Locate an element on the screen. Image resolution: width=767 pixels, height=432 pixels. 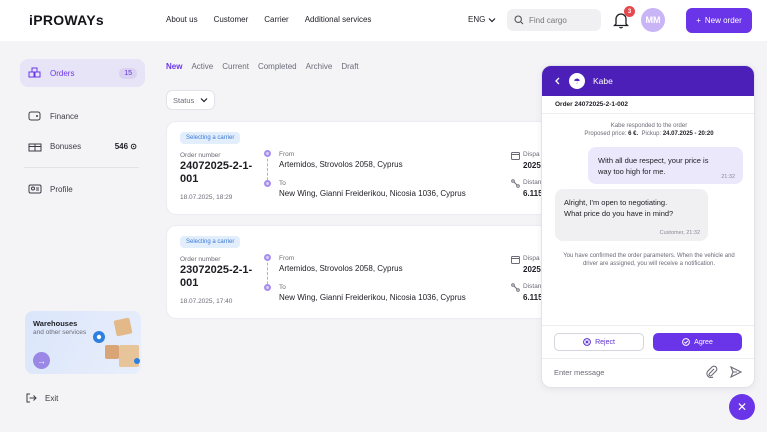
tab-draft: Draft is located at coordinates (349, 66).